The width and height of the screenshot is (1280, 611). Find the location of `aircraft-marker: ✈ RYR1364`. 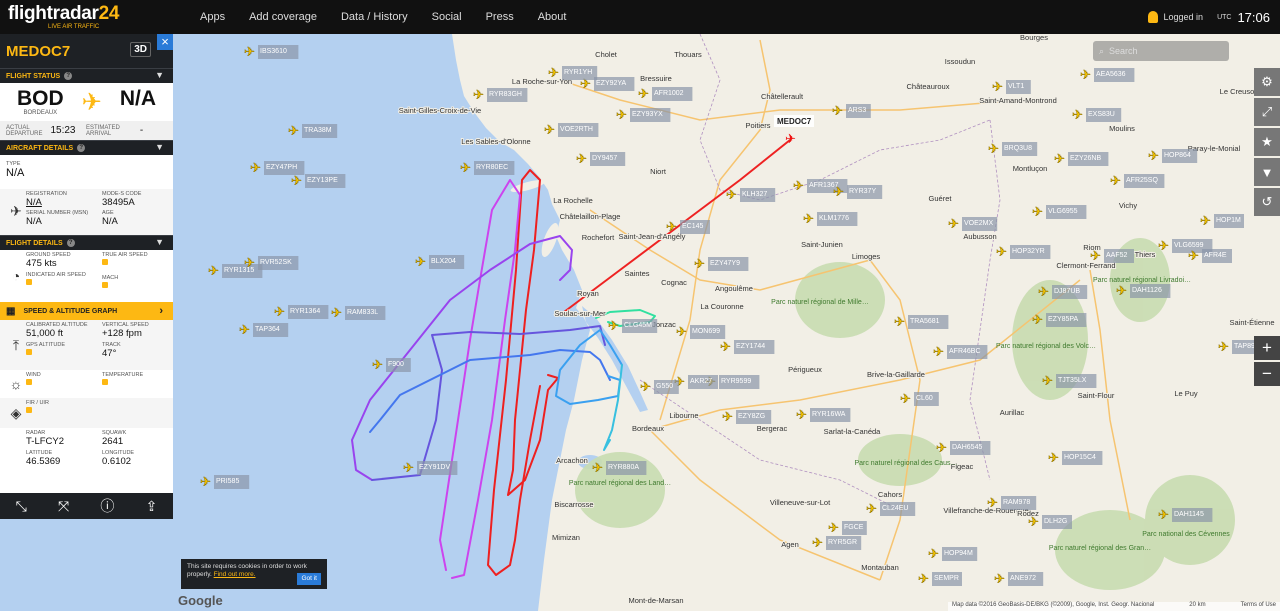

aircraft-marker: ✈ RYR1364 is located at coordinates (301, 312).